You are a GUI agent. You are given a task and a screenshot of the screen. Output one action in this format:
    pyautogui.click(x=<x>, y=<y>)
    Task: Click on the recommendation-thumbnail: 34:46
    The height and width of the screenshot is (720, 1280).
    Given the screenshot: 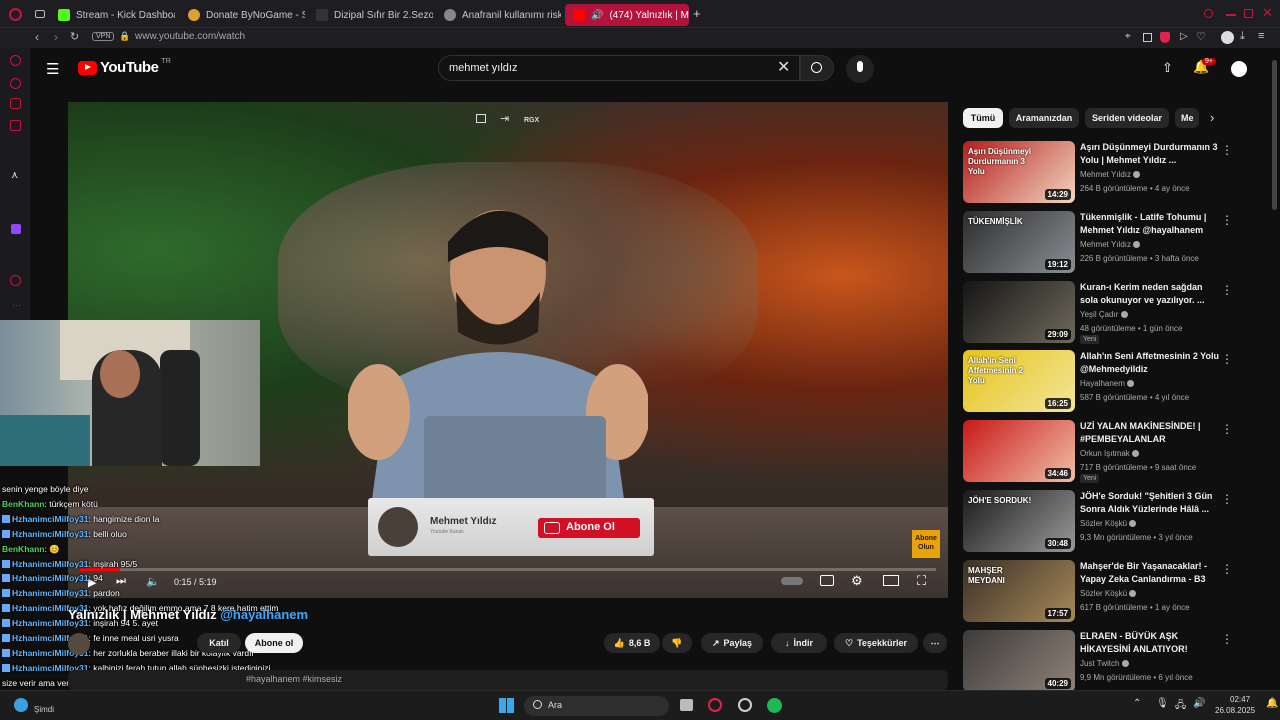 What is the action you would take?
    pyautogui.click(x=1019, y=451)
    